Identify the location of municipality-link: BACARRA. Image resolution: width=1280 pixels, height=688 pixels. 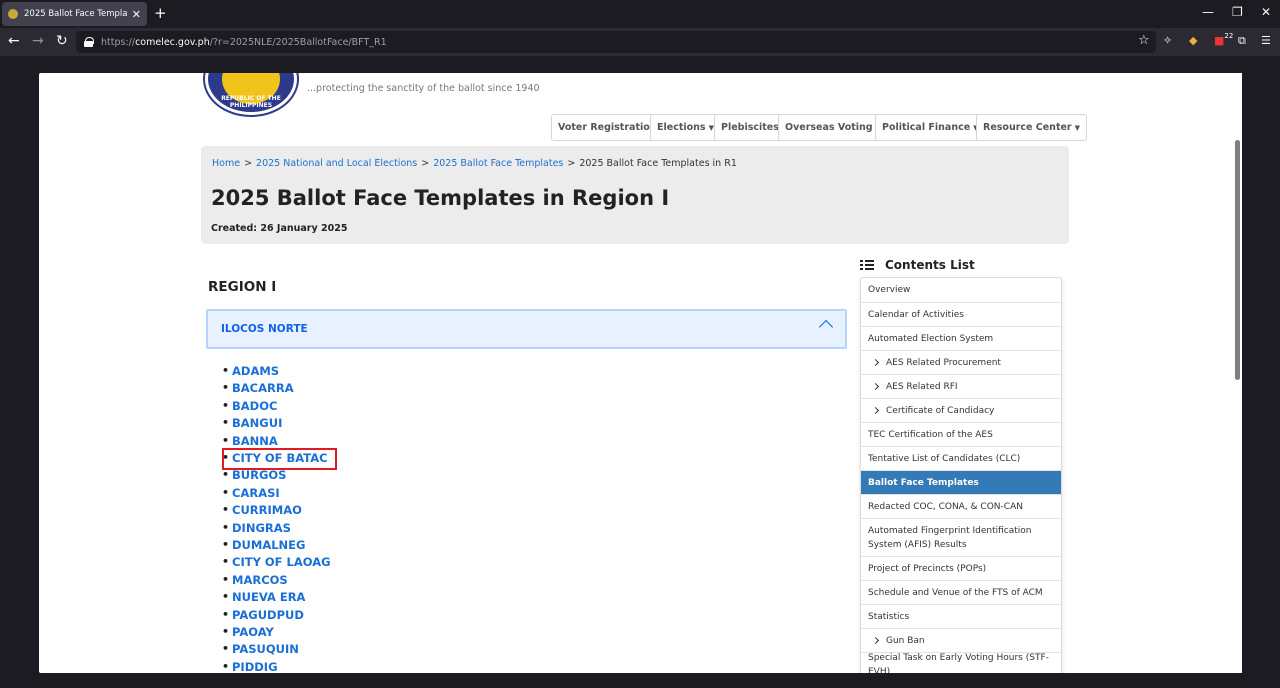
(258, 388).